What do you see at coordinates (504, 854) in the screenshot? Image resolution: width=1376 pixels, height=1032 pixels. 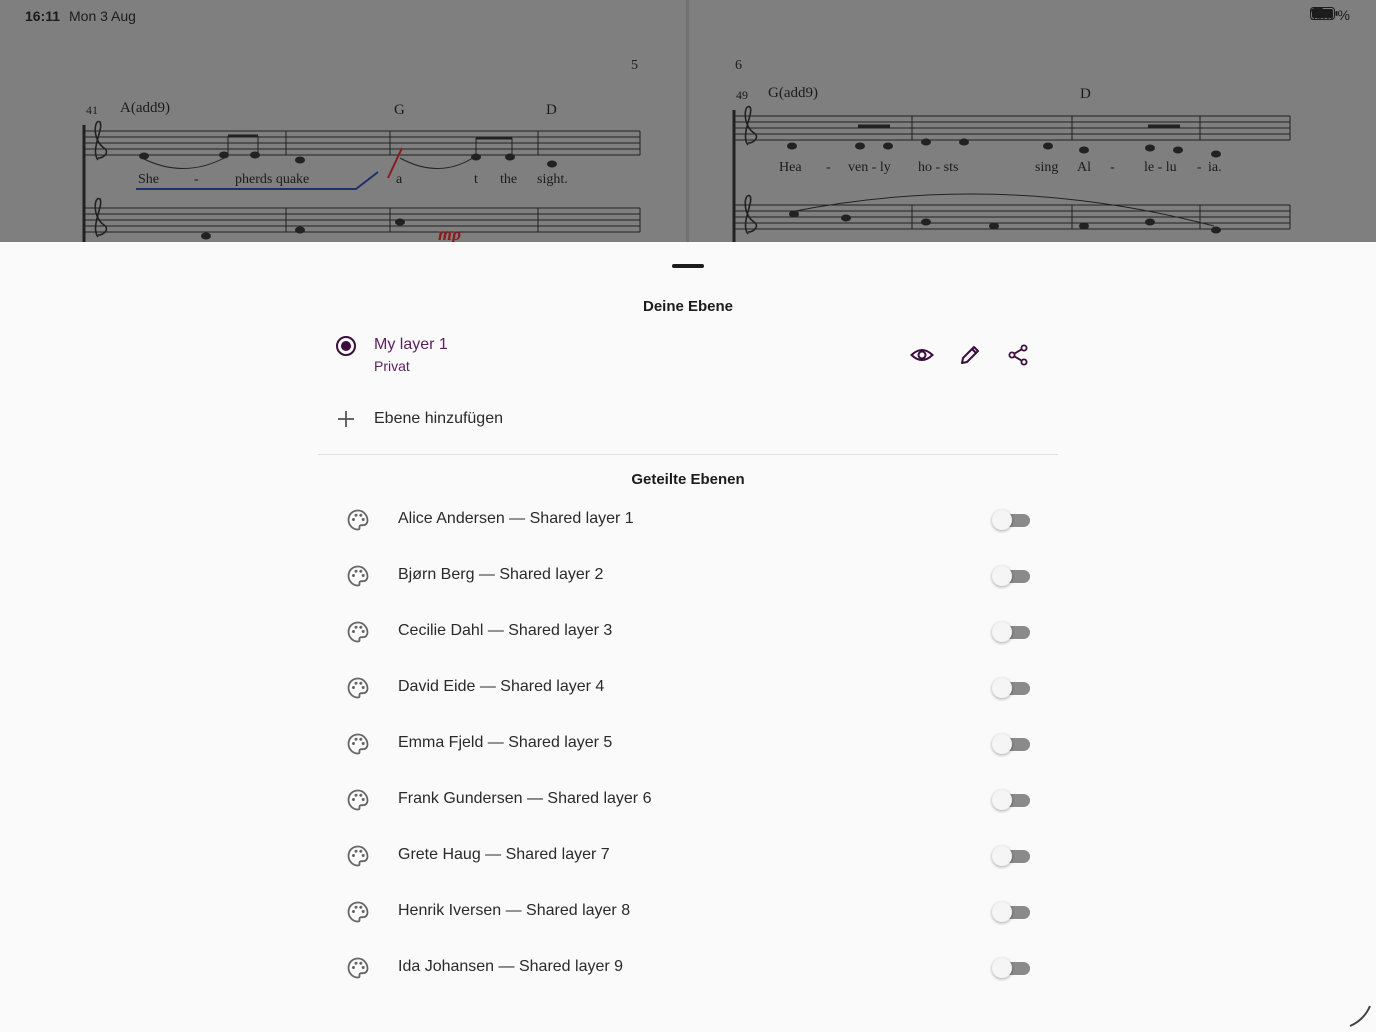 I see `shared-layer-label: Grete Haug — Shared layer 7` at bounding box center [504, 854].